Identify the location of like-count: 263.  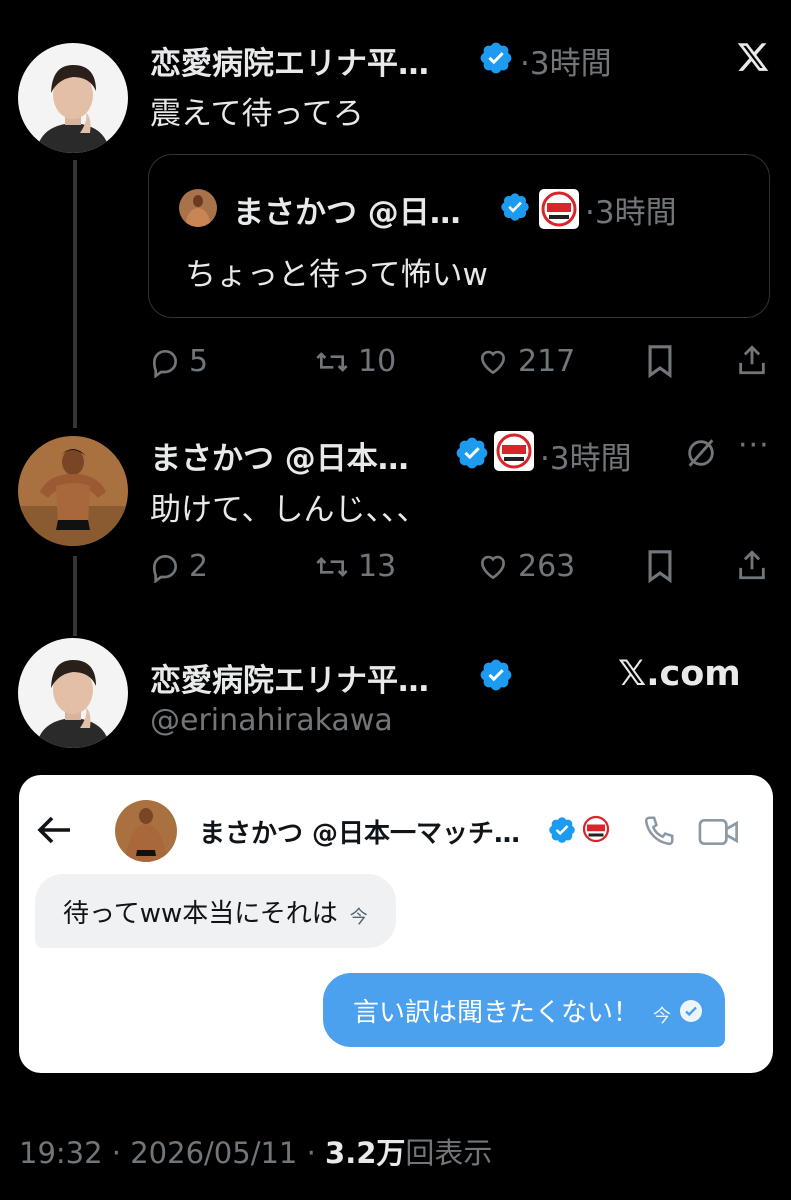
(547, 566).